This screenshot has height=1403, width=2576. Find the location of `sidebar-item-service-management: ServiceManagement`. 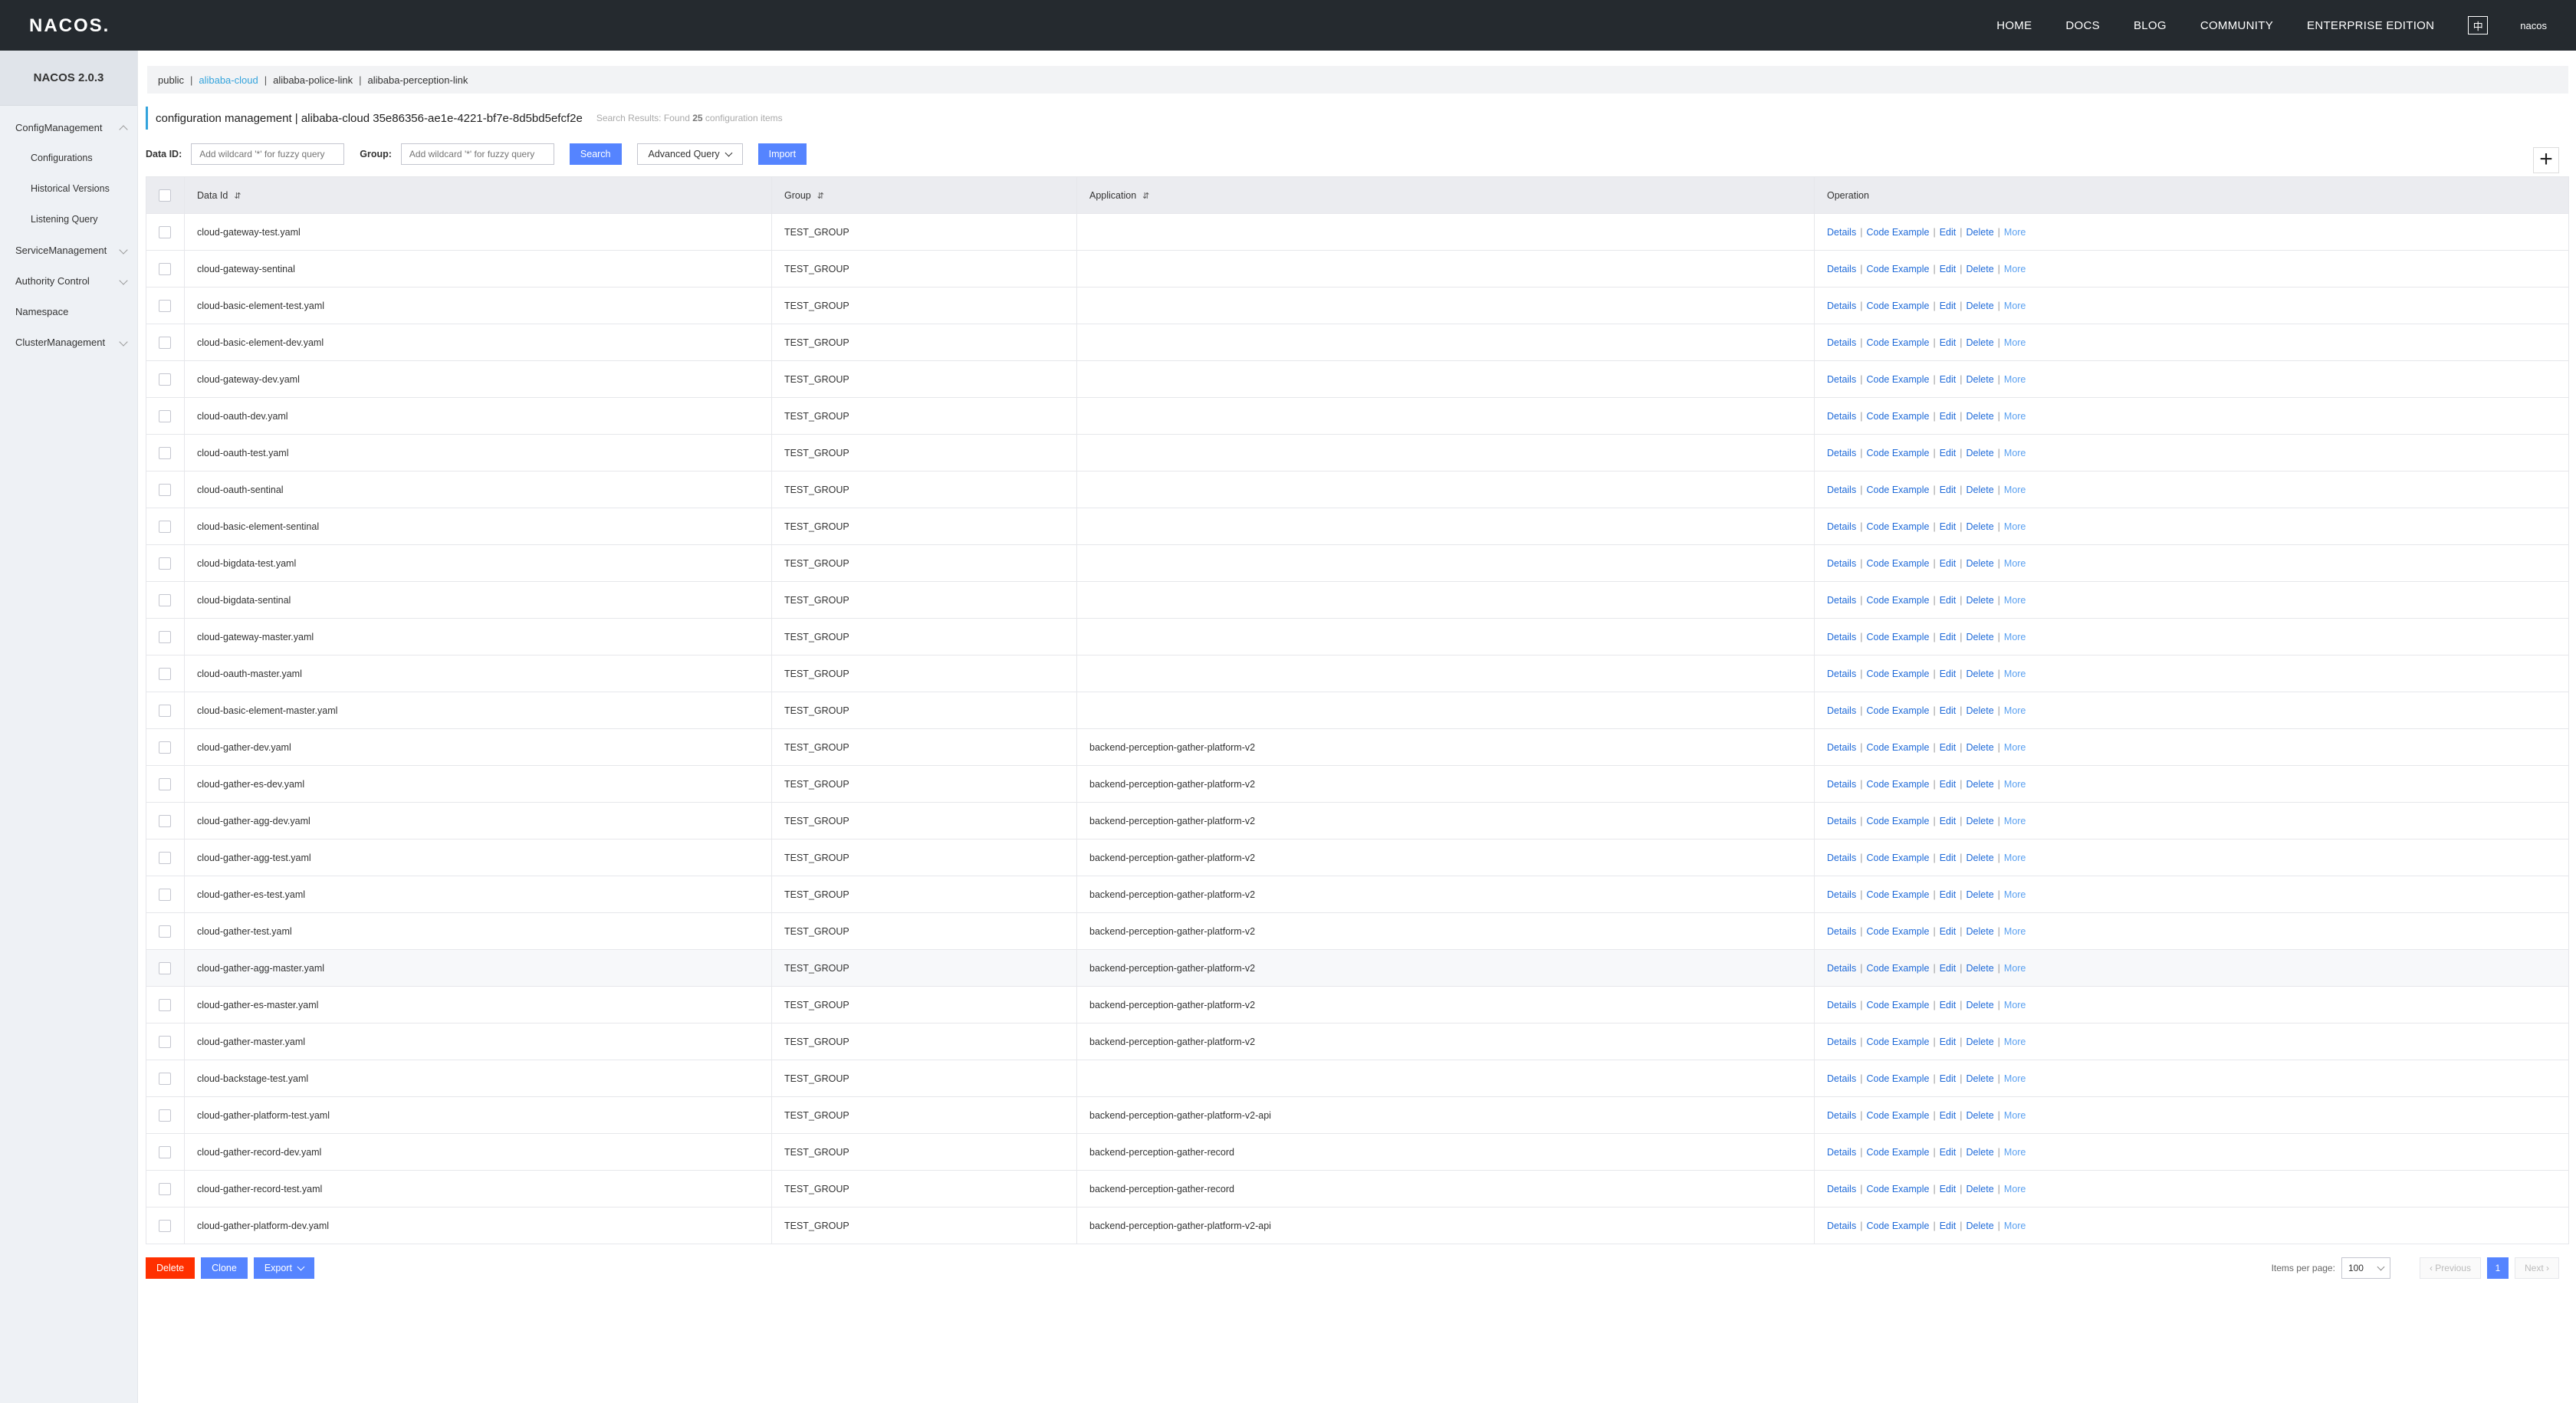

sidebar-item-service-management: ServiceManagement is located at coordinates (68, 250).